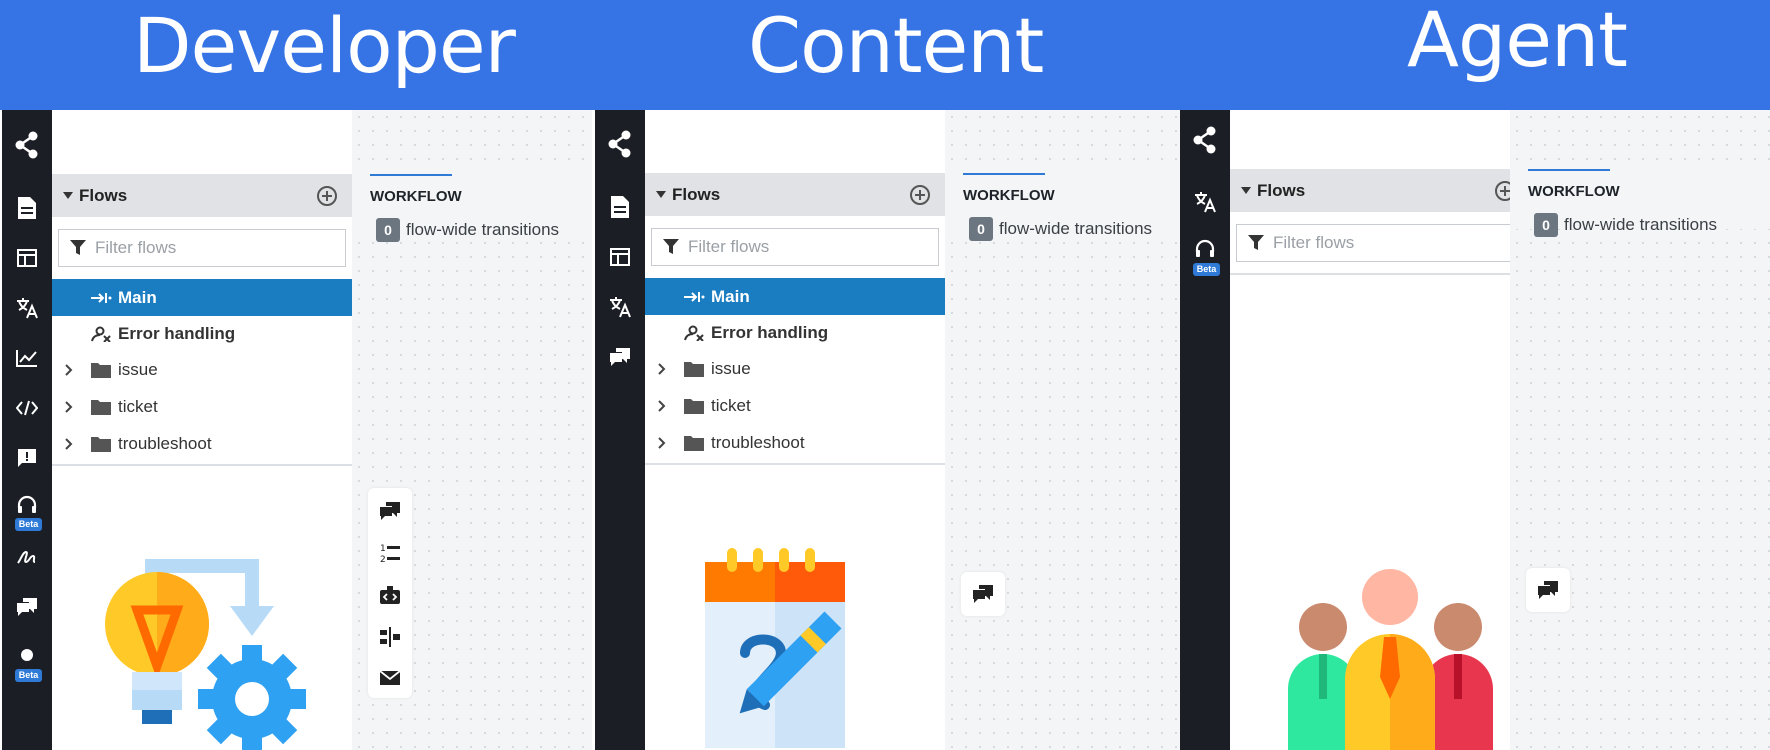 The width and height of the screenshot is (1770, 750). I want to click on envelope-icon, so click(390, 678).